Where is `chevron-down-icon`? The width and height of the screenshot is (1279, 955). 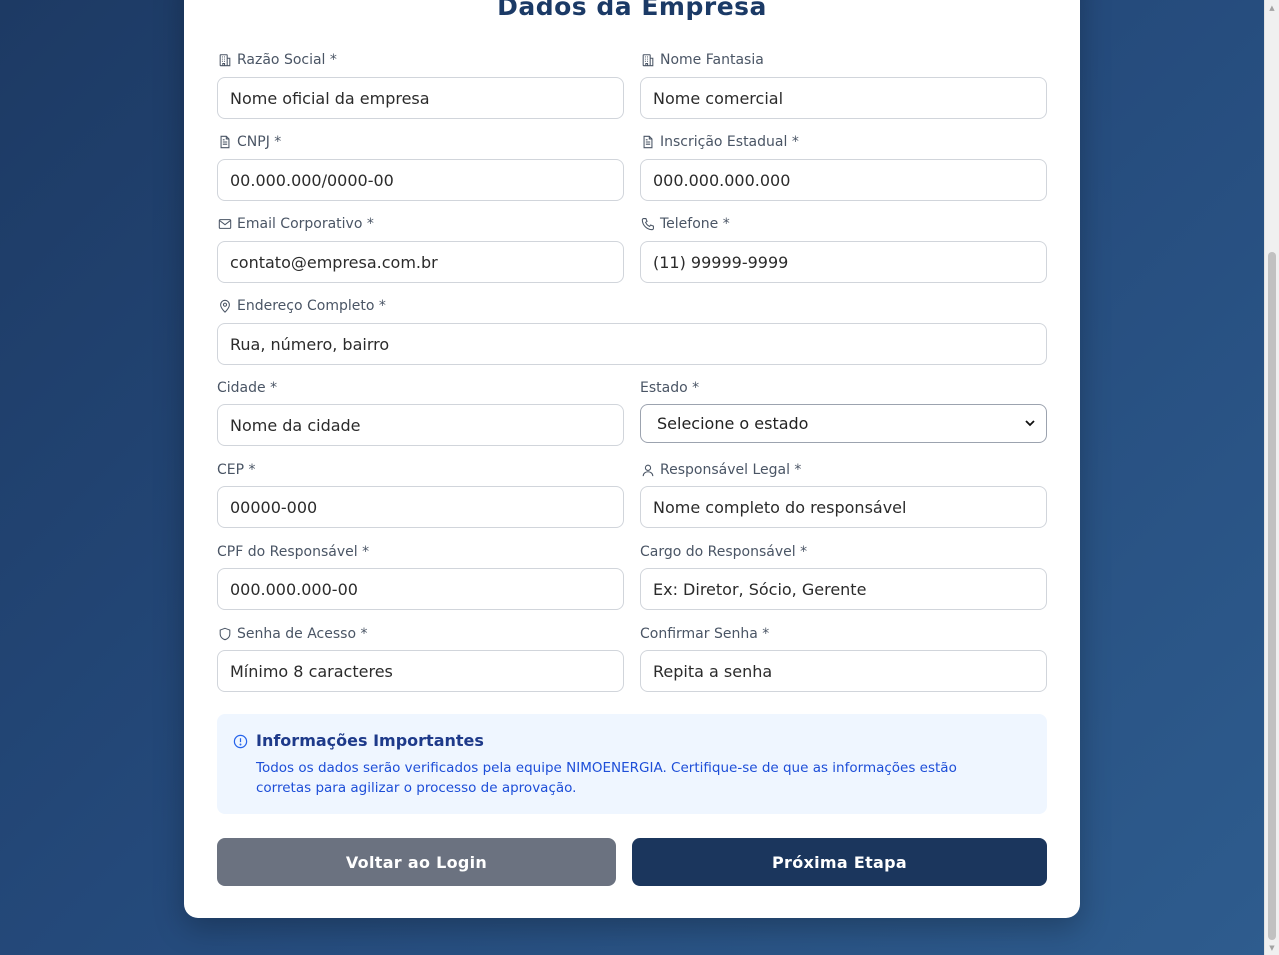 chevron-down-icon is located at coordinates (1030, 423).